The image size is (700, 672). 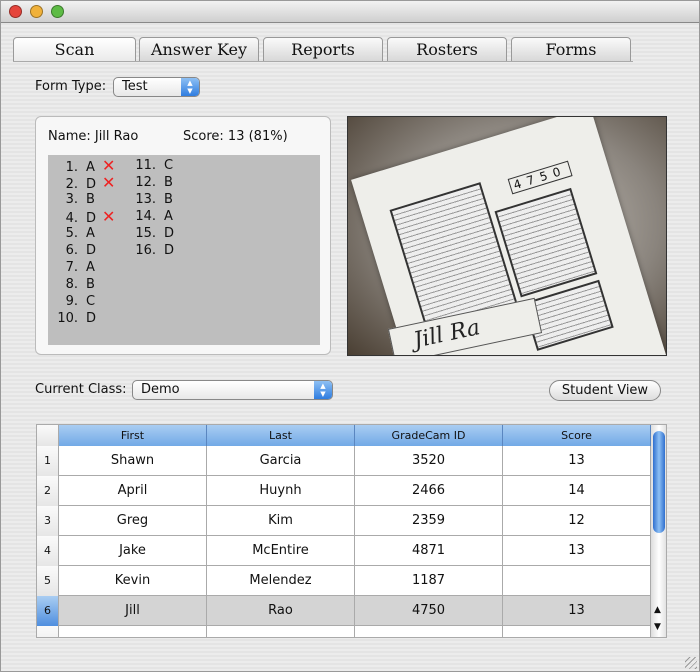 I want to click on table-row, so click(x=344, y=631).